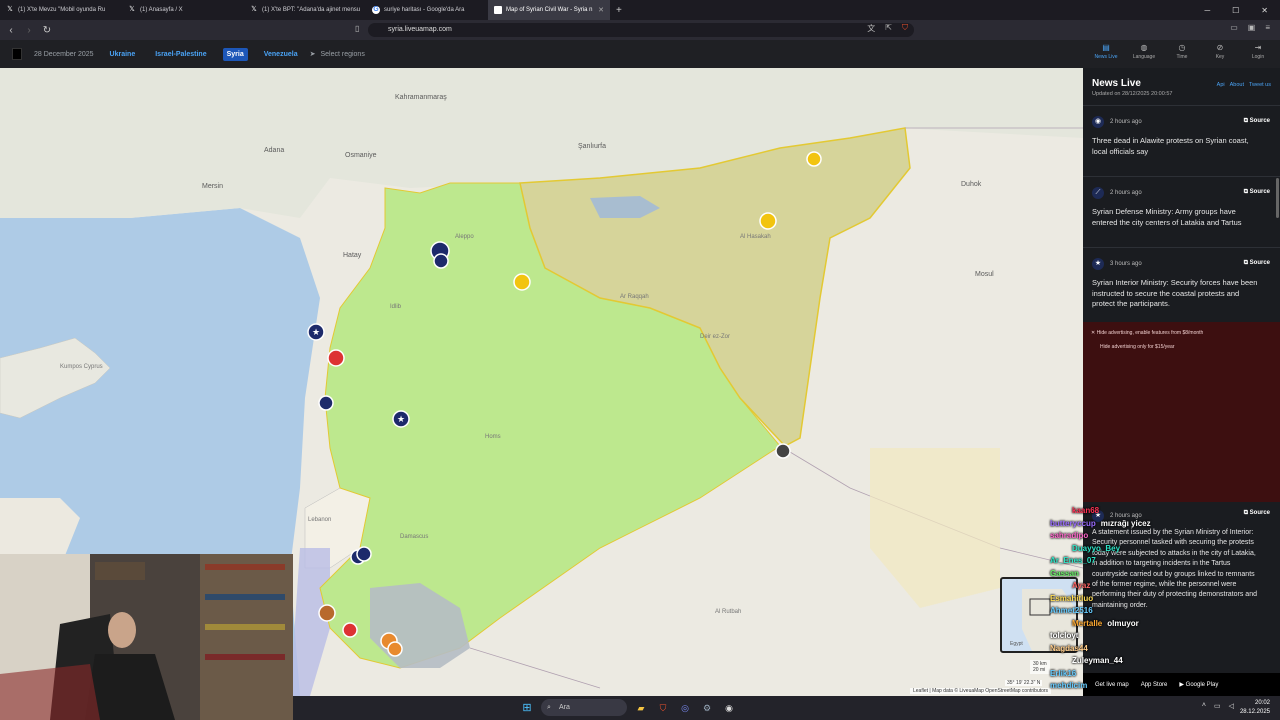 The height and width of the screenshot is (720, 1280). Describe the element at coordinates (1098, 193) in the screenshot. I see `rifle-icon: ⟋` at that location.